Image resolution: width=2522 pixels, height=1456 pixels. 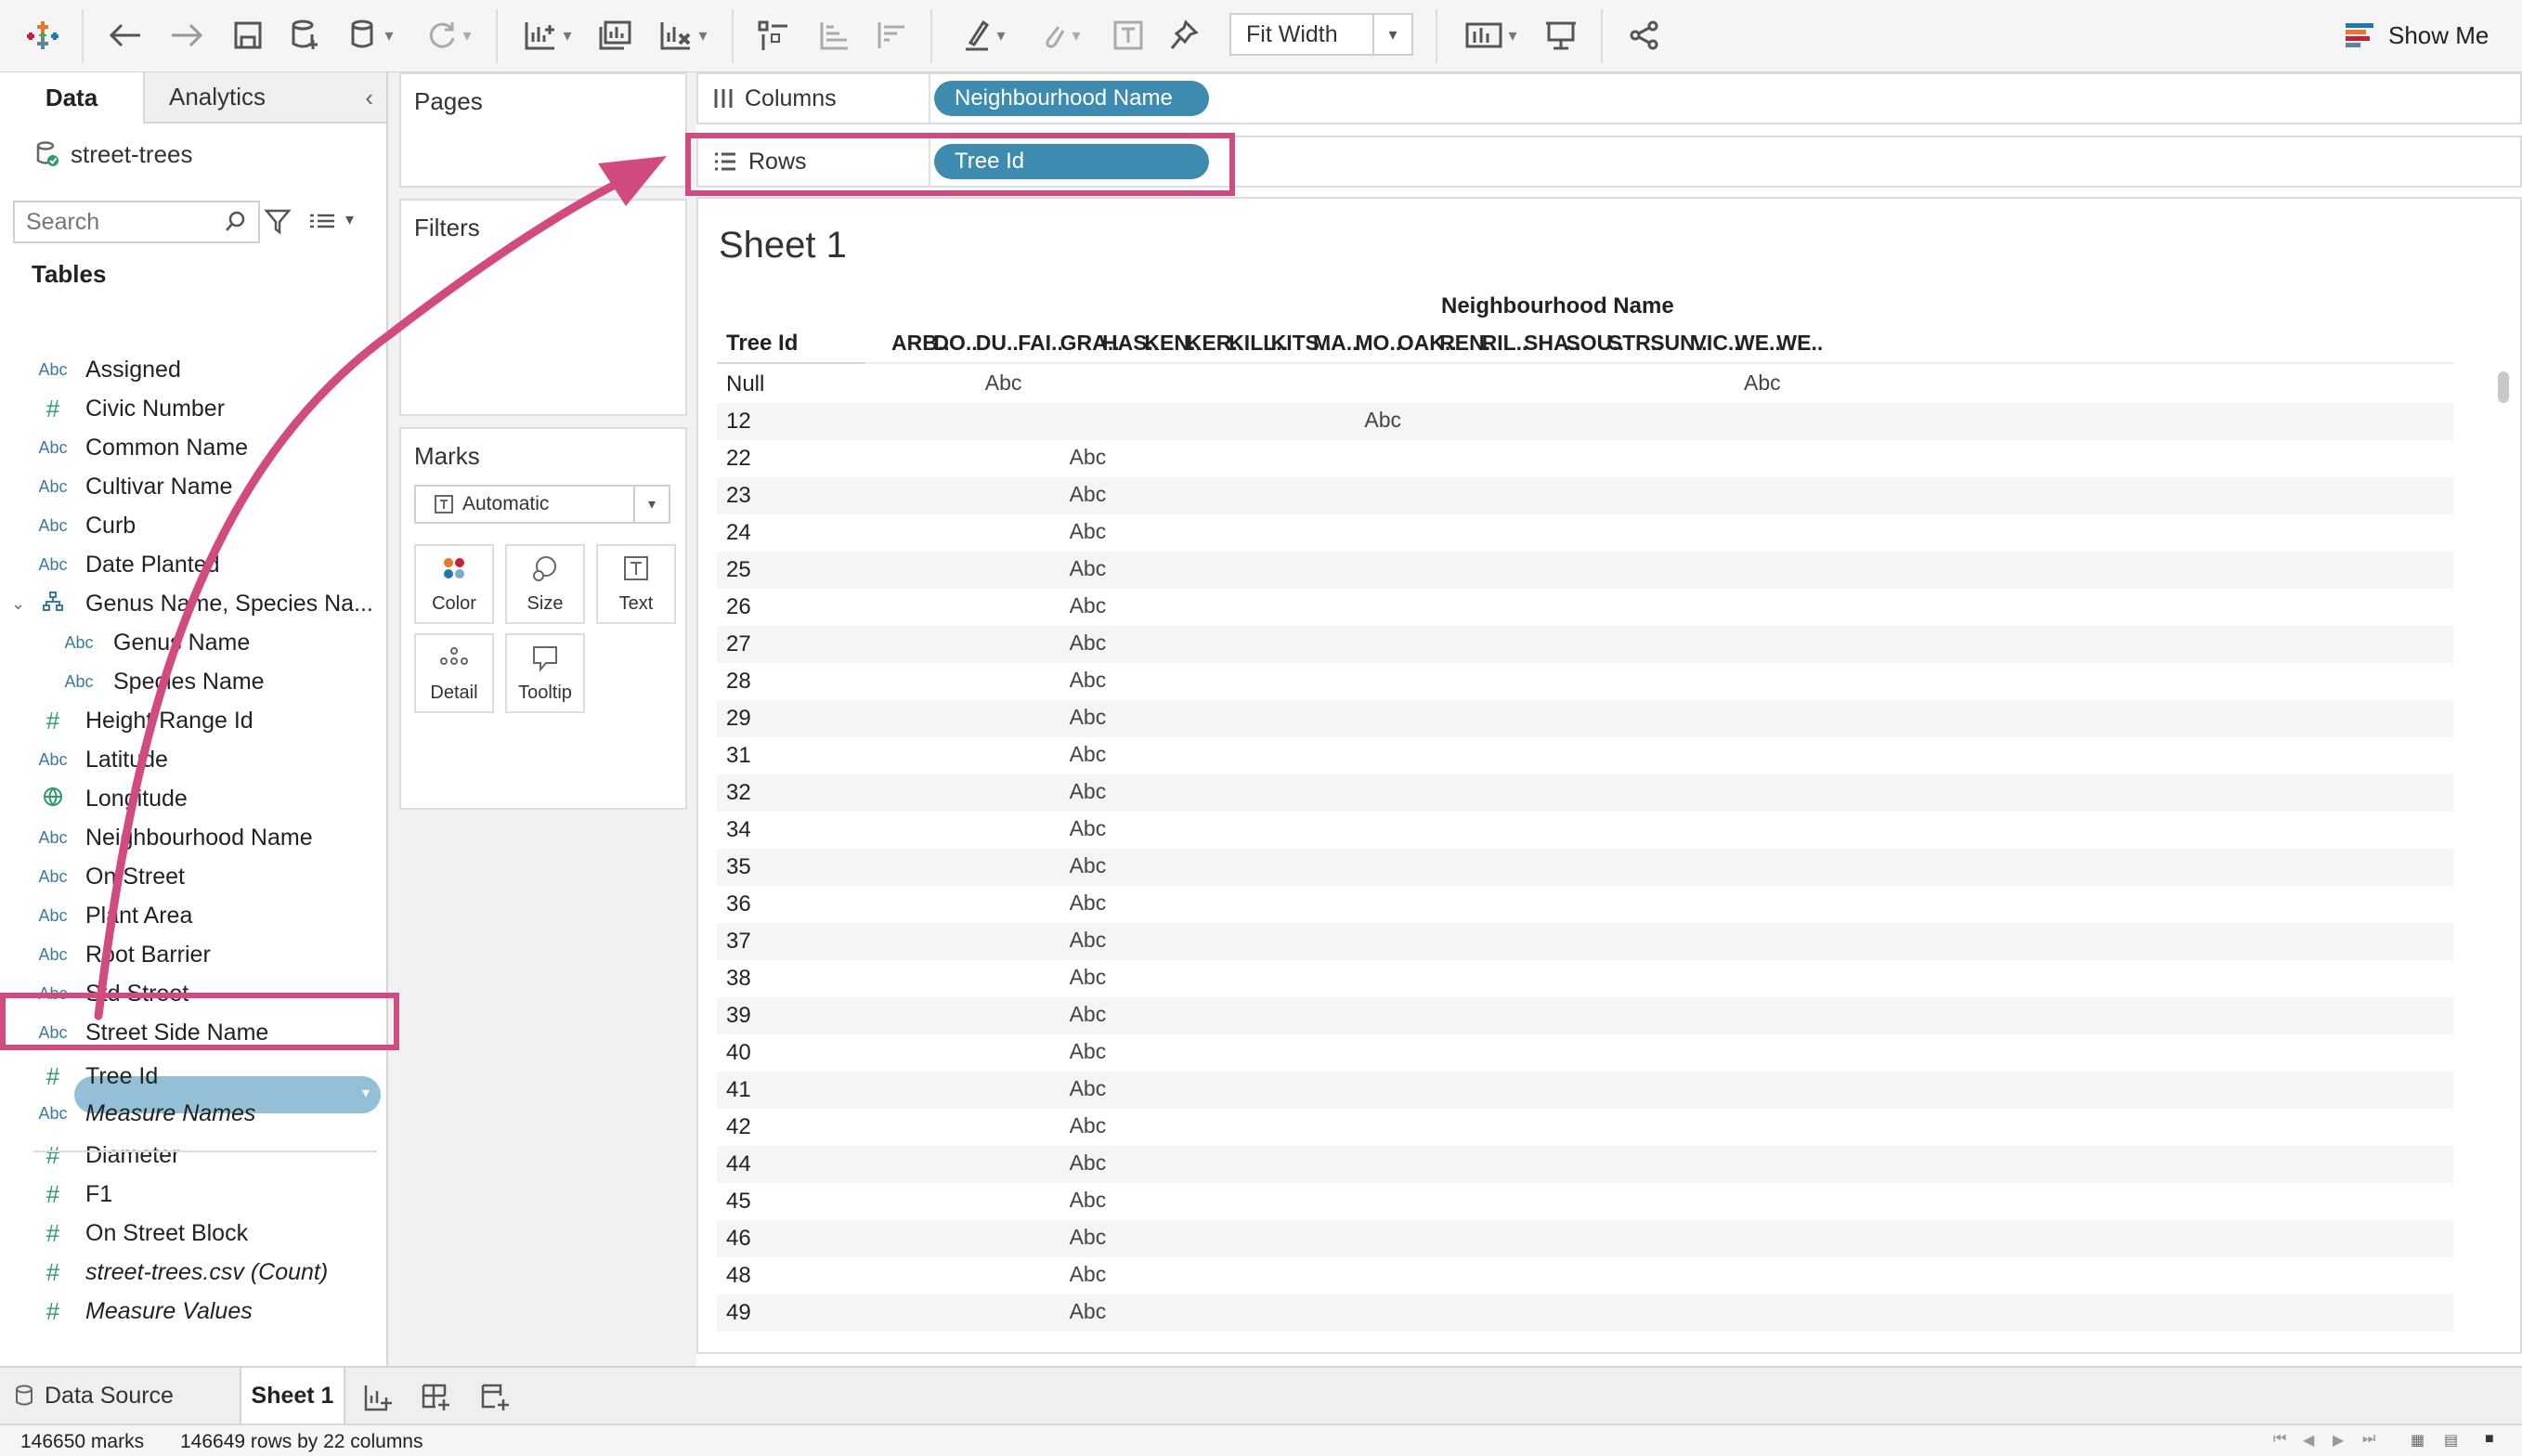 What do you see at coordinates (738, 904) in the screenshot?
I see `row-header: 36` at bounding box center [738, 904].